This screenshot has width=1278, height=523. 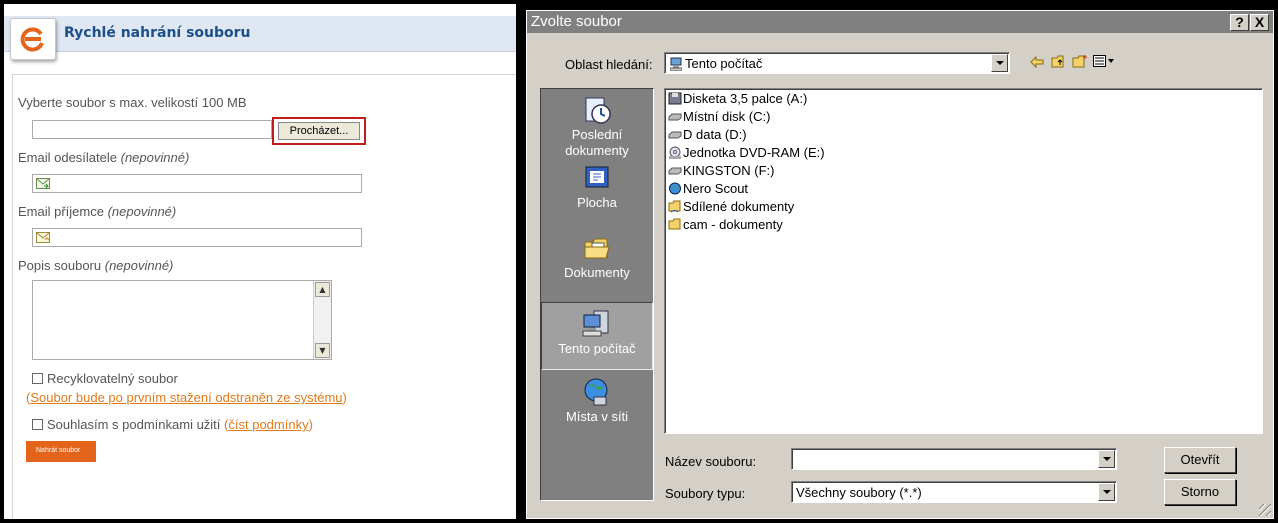 What do you see at coordinates (136, 424) in the screenshot?
I see `terms-label: Souhlasím s podmínkami užití` at bounding box center [136, 424].